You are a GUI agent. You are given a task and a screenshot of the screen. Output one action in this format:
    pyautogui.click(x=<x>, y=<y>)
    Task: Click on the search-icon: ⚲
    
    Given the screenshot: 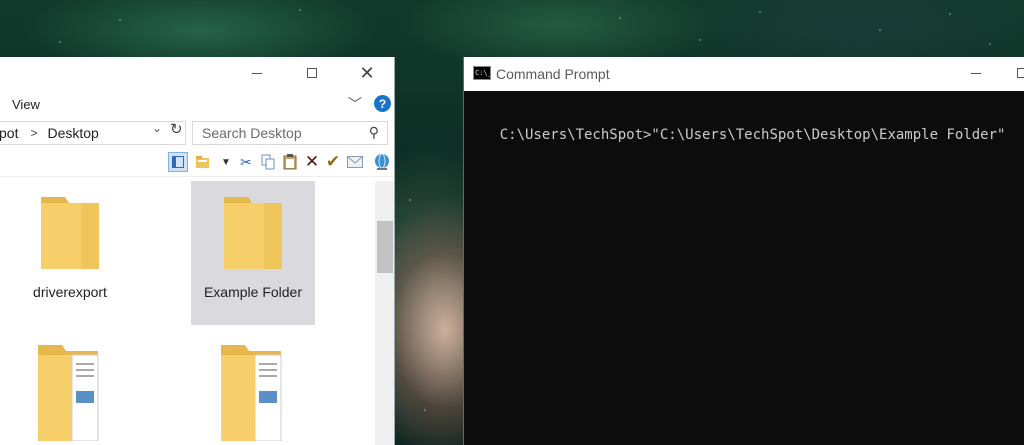 What is the action you would take?
    pyautogui.click(x=373, y=132)
    